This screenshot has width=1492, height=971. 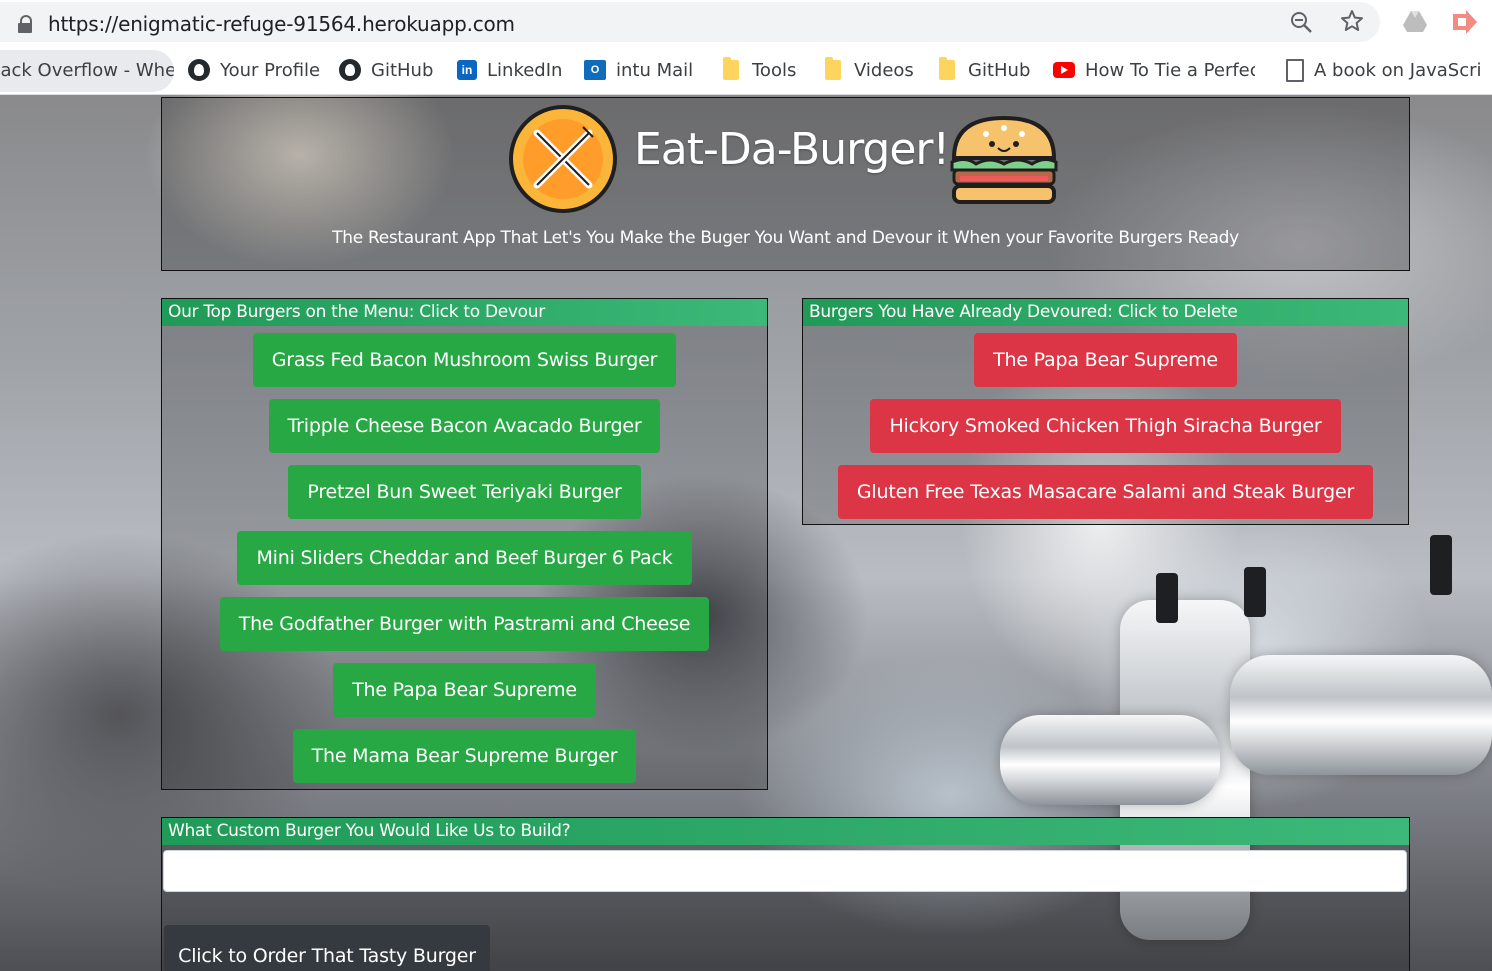 I want to click on bookmark-folder-videos: Videos, so click(x=868, y=70).